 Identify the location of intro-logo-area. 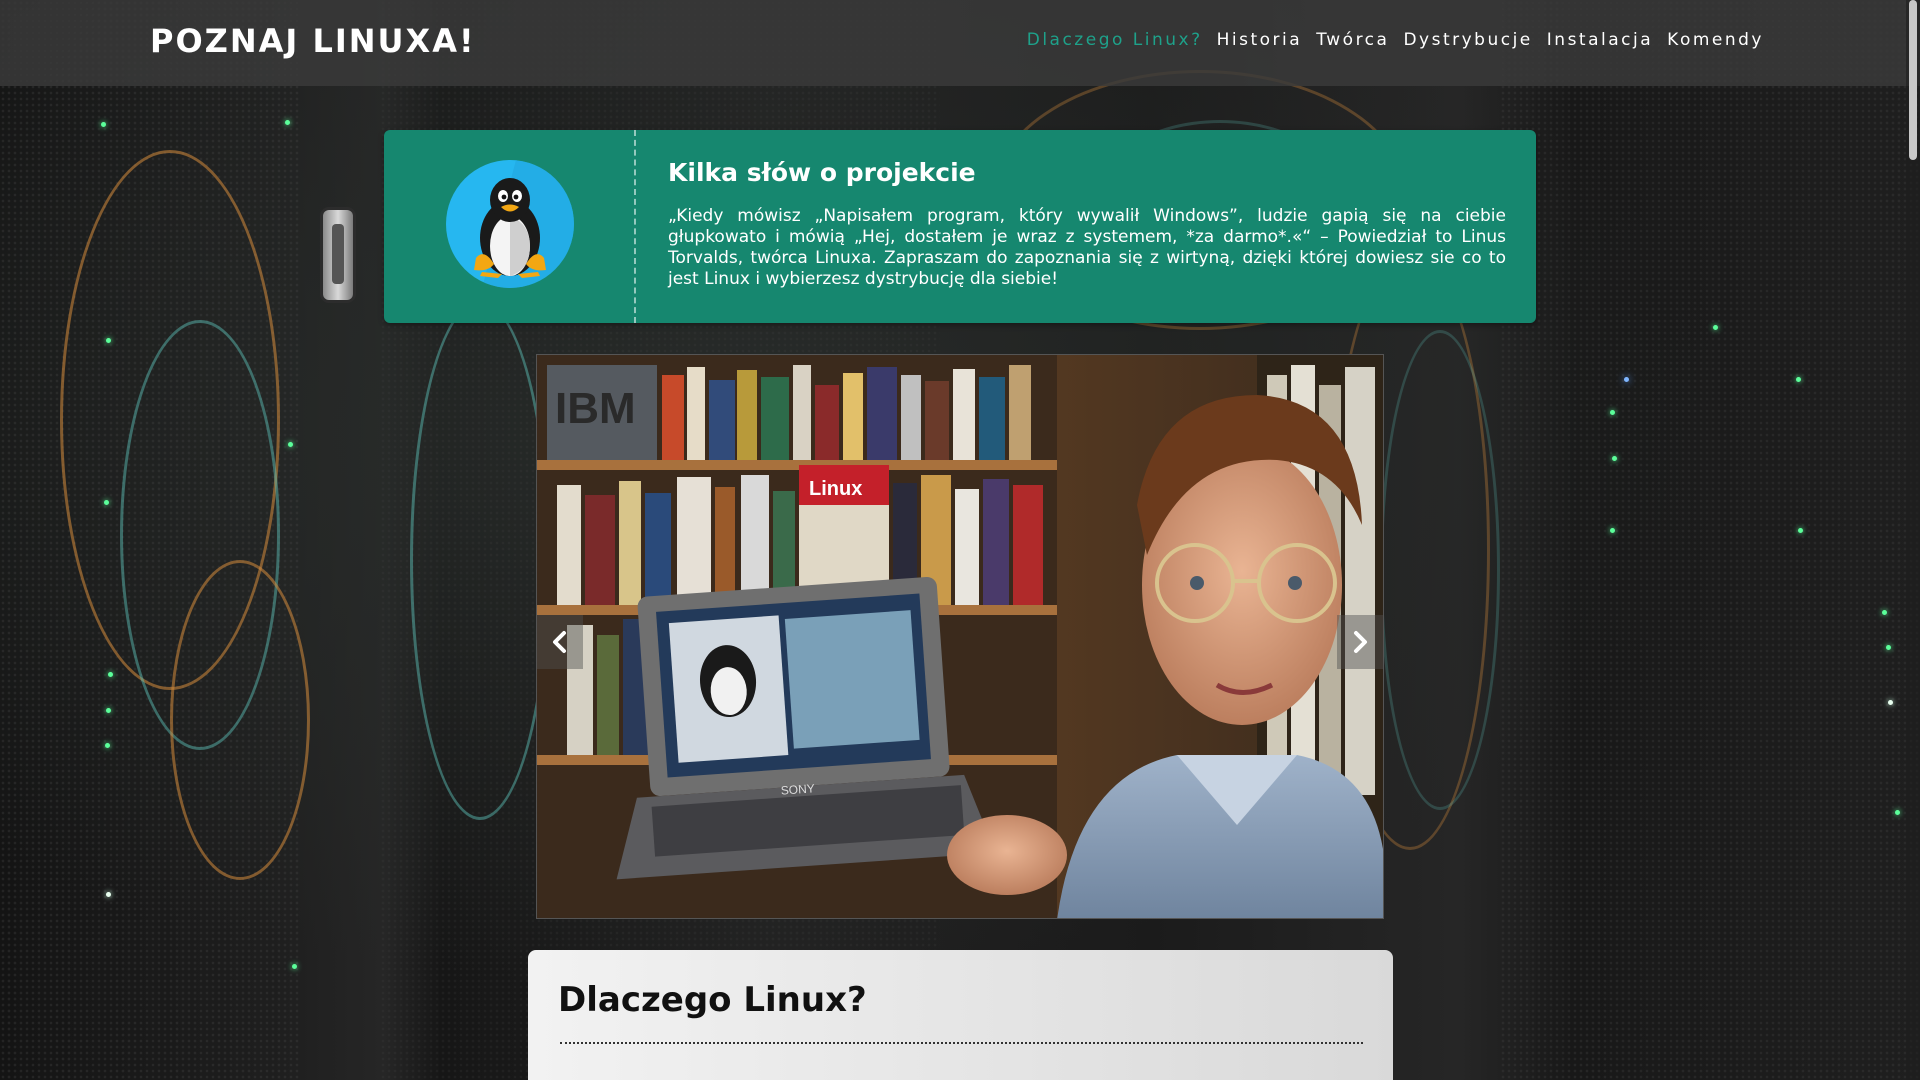
(510, 226).